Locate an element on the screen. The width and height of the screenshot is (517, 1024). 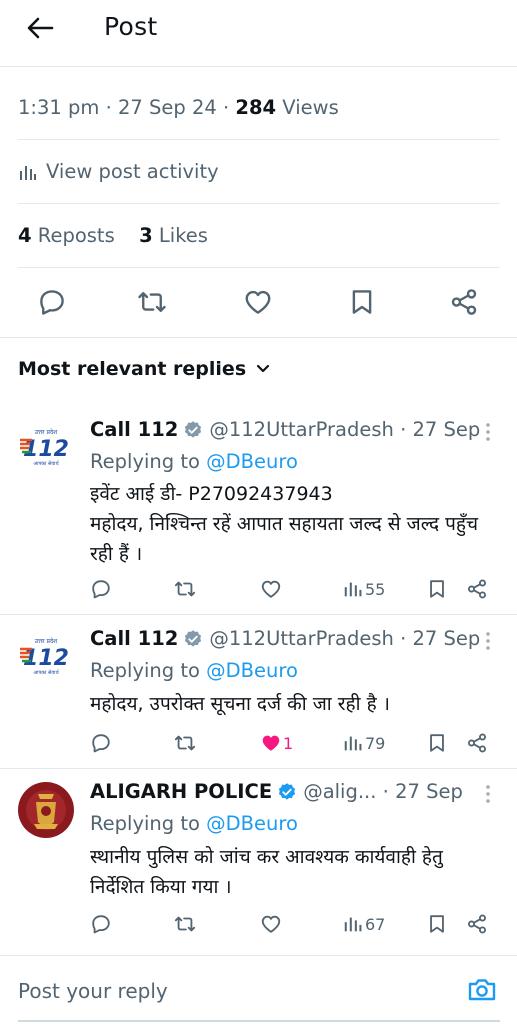
reply-button is located at coordinates (52, 302).